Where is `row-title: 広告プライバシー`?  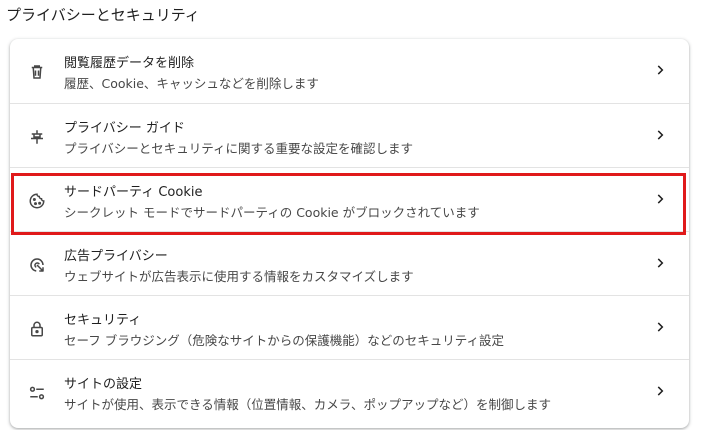
row-title: 広告プライバシー is located at coordinates (116, 256).